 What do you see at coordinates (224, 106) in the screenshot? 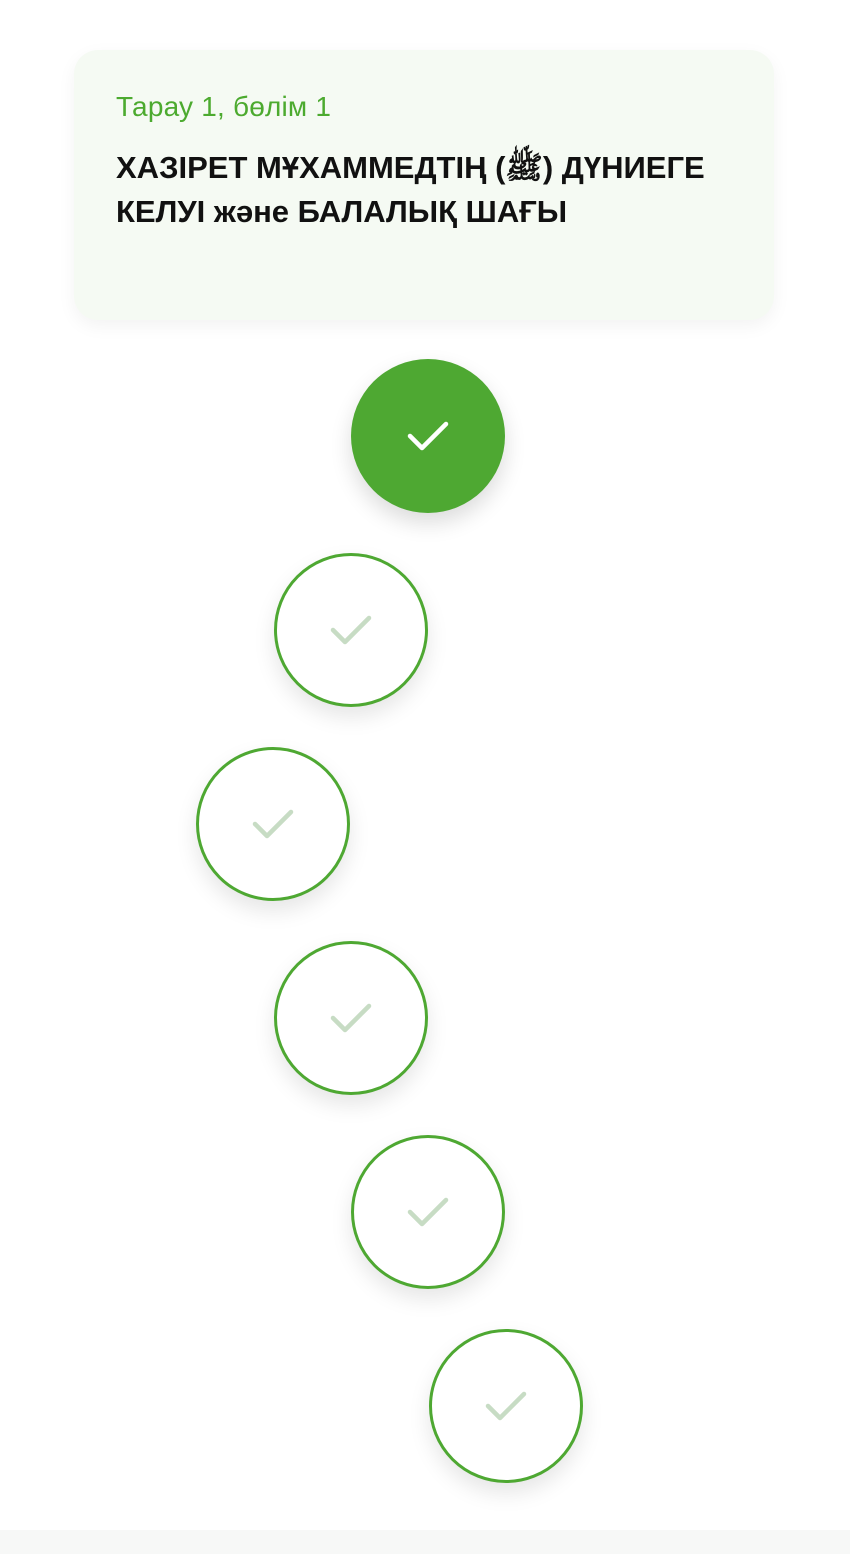
I see `chapter-label: Тарау 1, бөлім 1` at bounding box center [224, 106].